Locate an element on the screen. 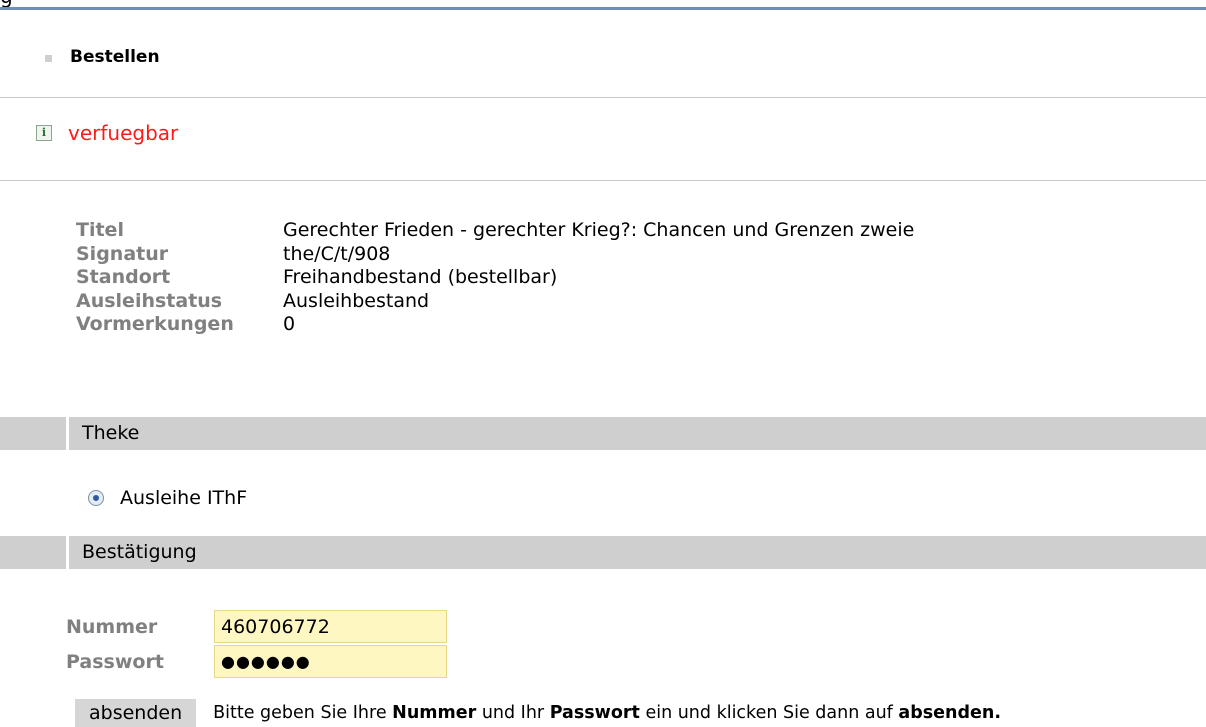 This screenshot has height=727, width=1206. detail-row-signature: Signatur the/C/t/908 is located at coordinates (495, 255).